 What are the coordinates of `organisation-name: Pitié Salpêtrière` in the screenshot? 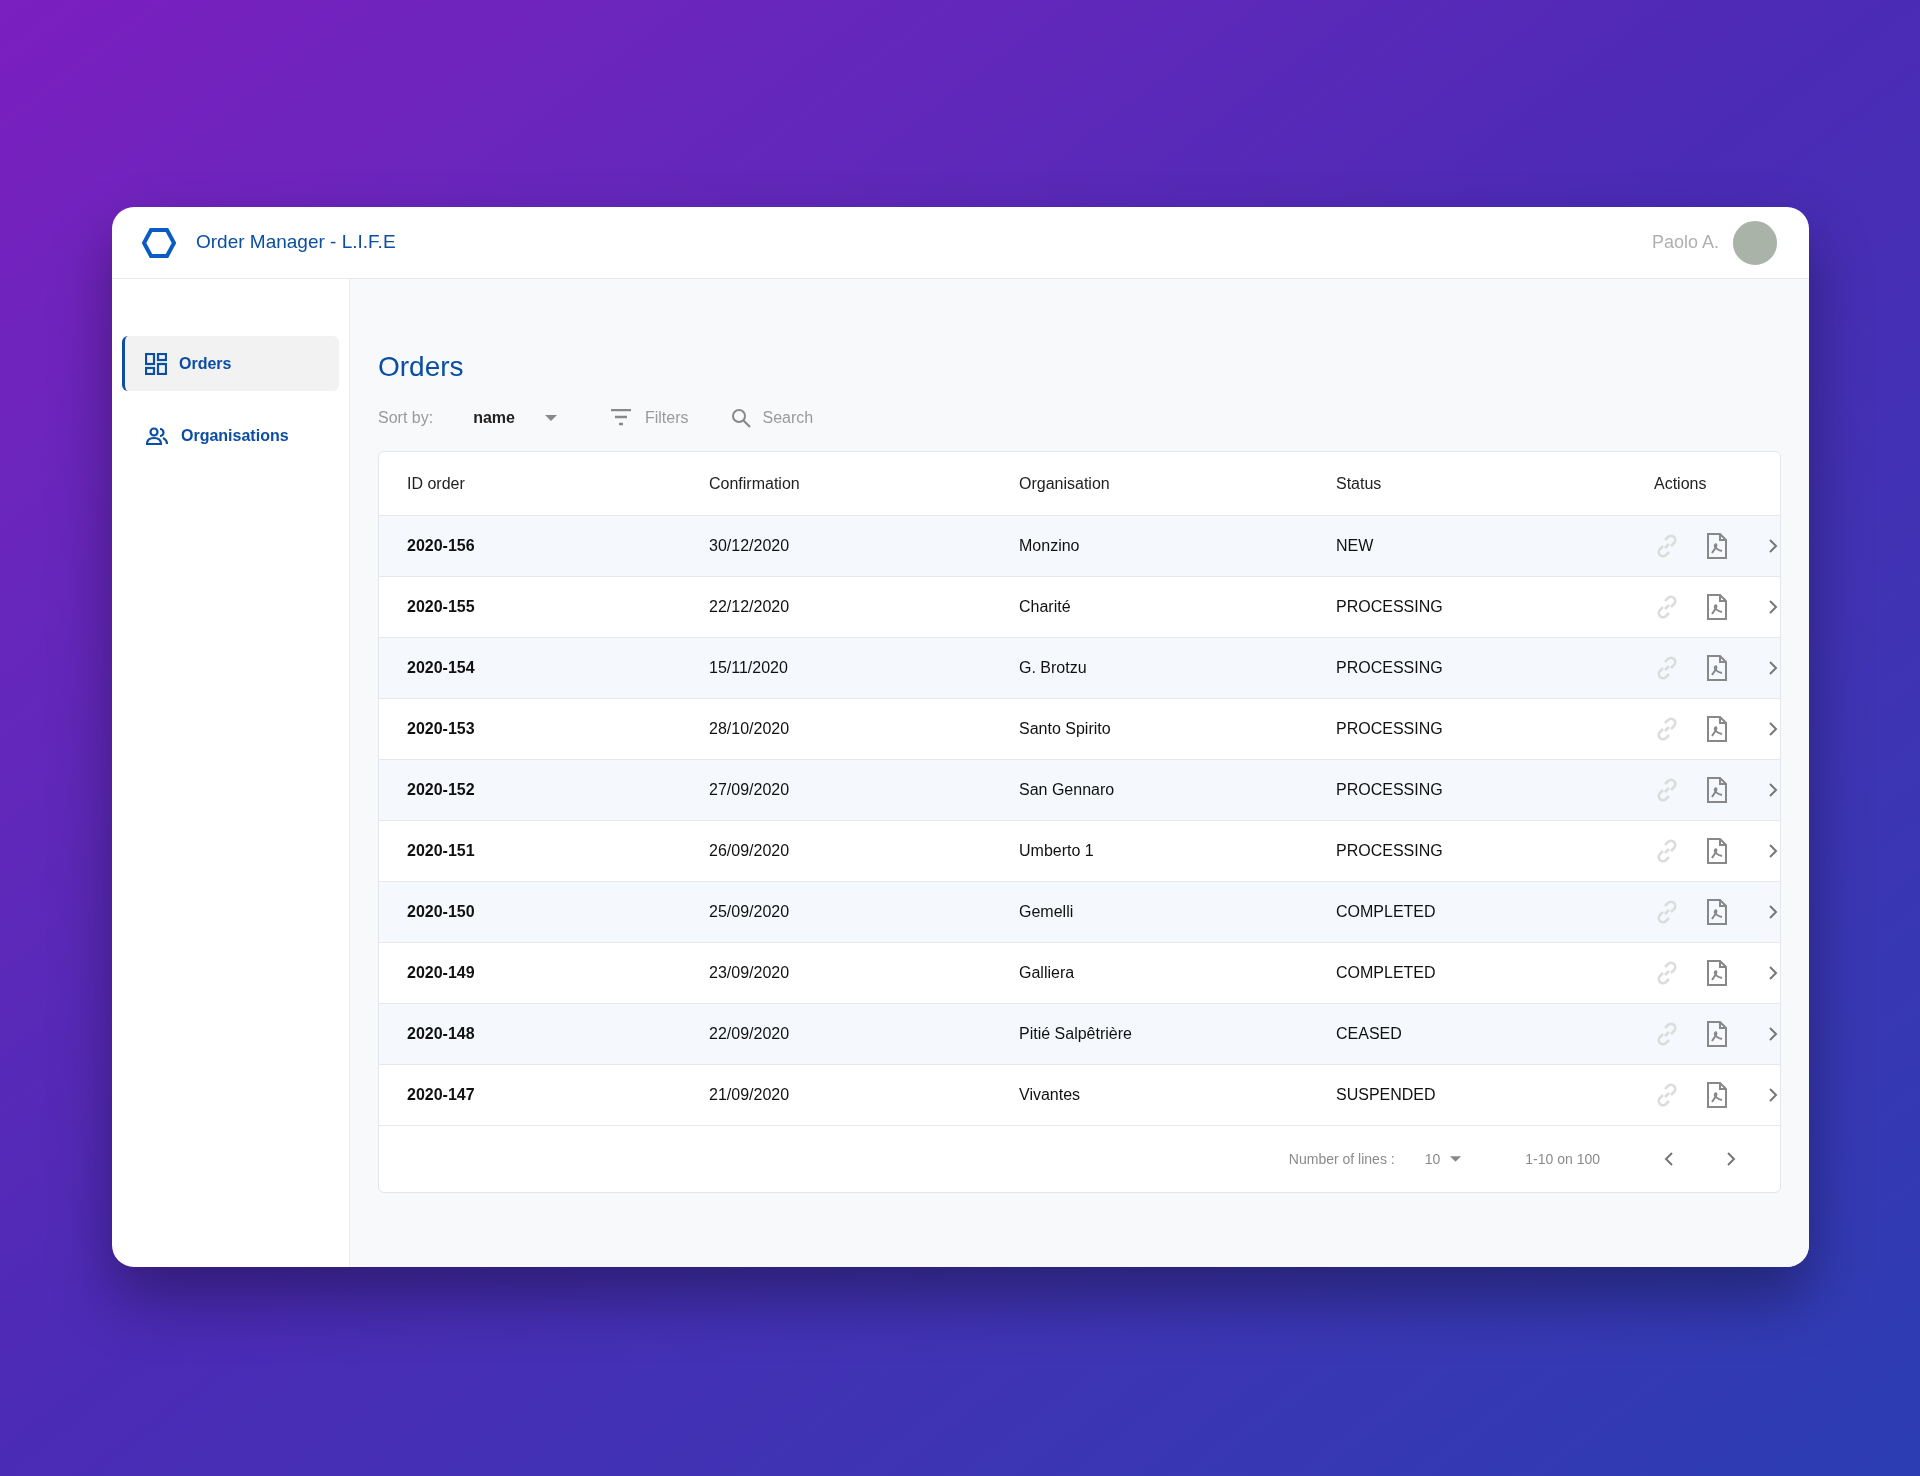 It's located at (1076, 1034).